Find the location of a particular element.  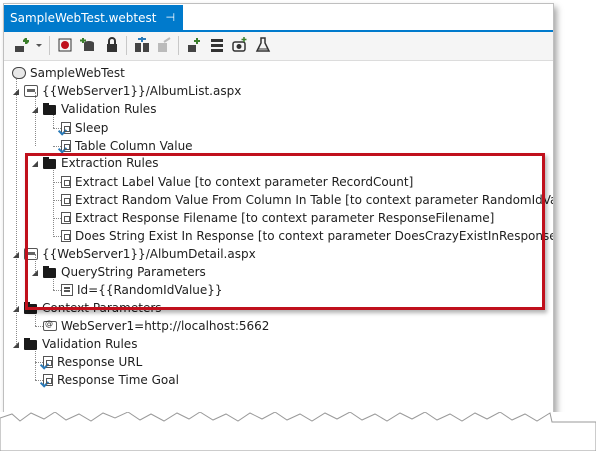

run-icon is located at coordinates (263, 45).